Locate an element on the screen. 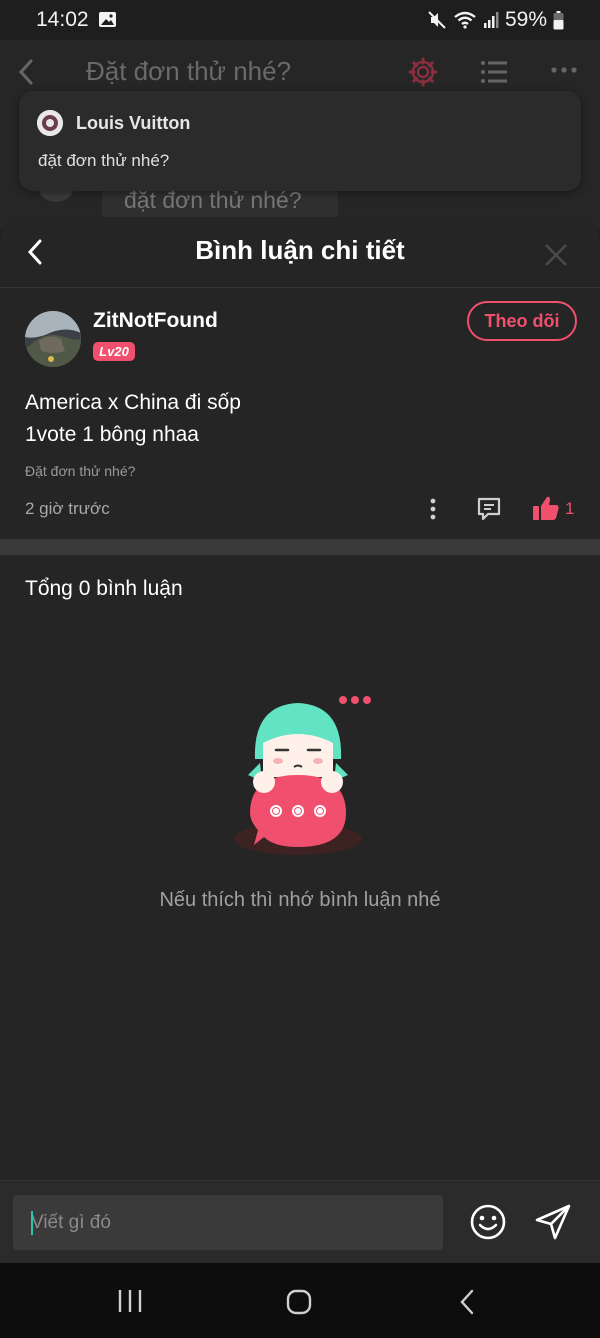 This screenshot has width=600, height=1338. comment-input is located at coordinates (228, 1222).